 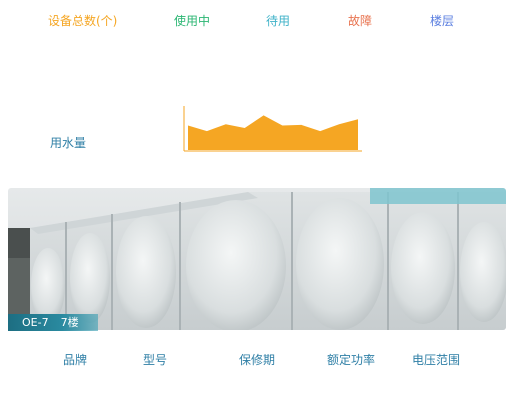 What do you see at coordinates (442, 21) in the screenshot?
I see `floor-label: 楼层` at bounding box center [442, 21].